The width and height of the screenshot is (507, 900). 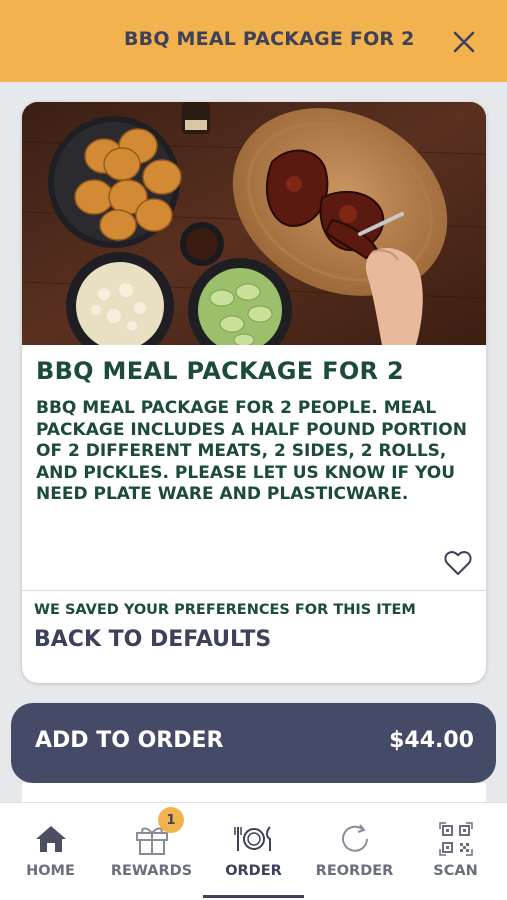 I want to click on order-price: $44.00, so click(x=431, y=740).